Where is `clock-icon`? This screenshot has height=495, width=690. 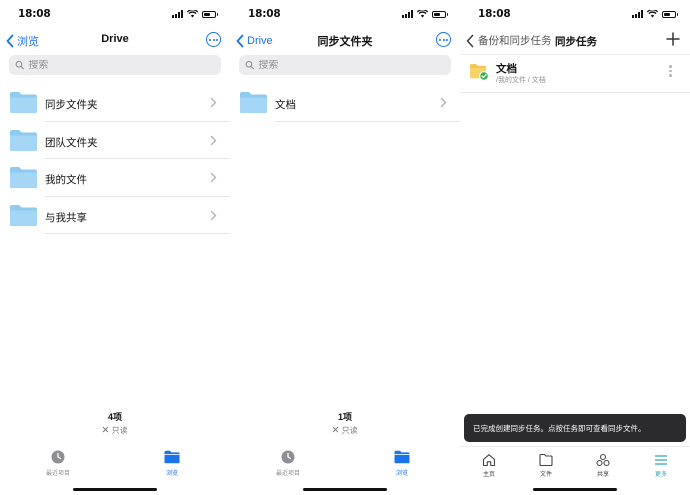 clock-icon is located at coordinates (58, 457).